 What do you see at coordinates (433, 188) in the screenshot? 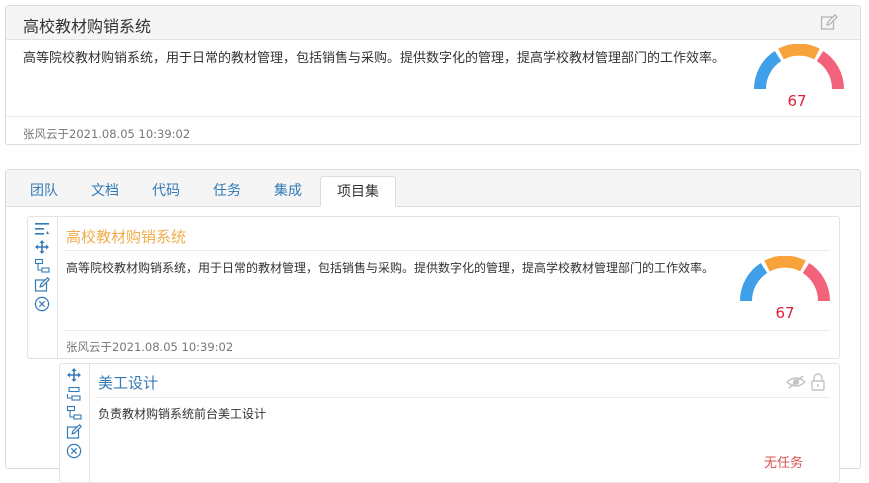
I see `tab-bar: 团队 文档 代码 任务 集成 项目集` at bounding box center [433, 188].